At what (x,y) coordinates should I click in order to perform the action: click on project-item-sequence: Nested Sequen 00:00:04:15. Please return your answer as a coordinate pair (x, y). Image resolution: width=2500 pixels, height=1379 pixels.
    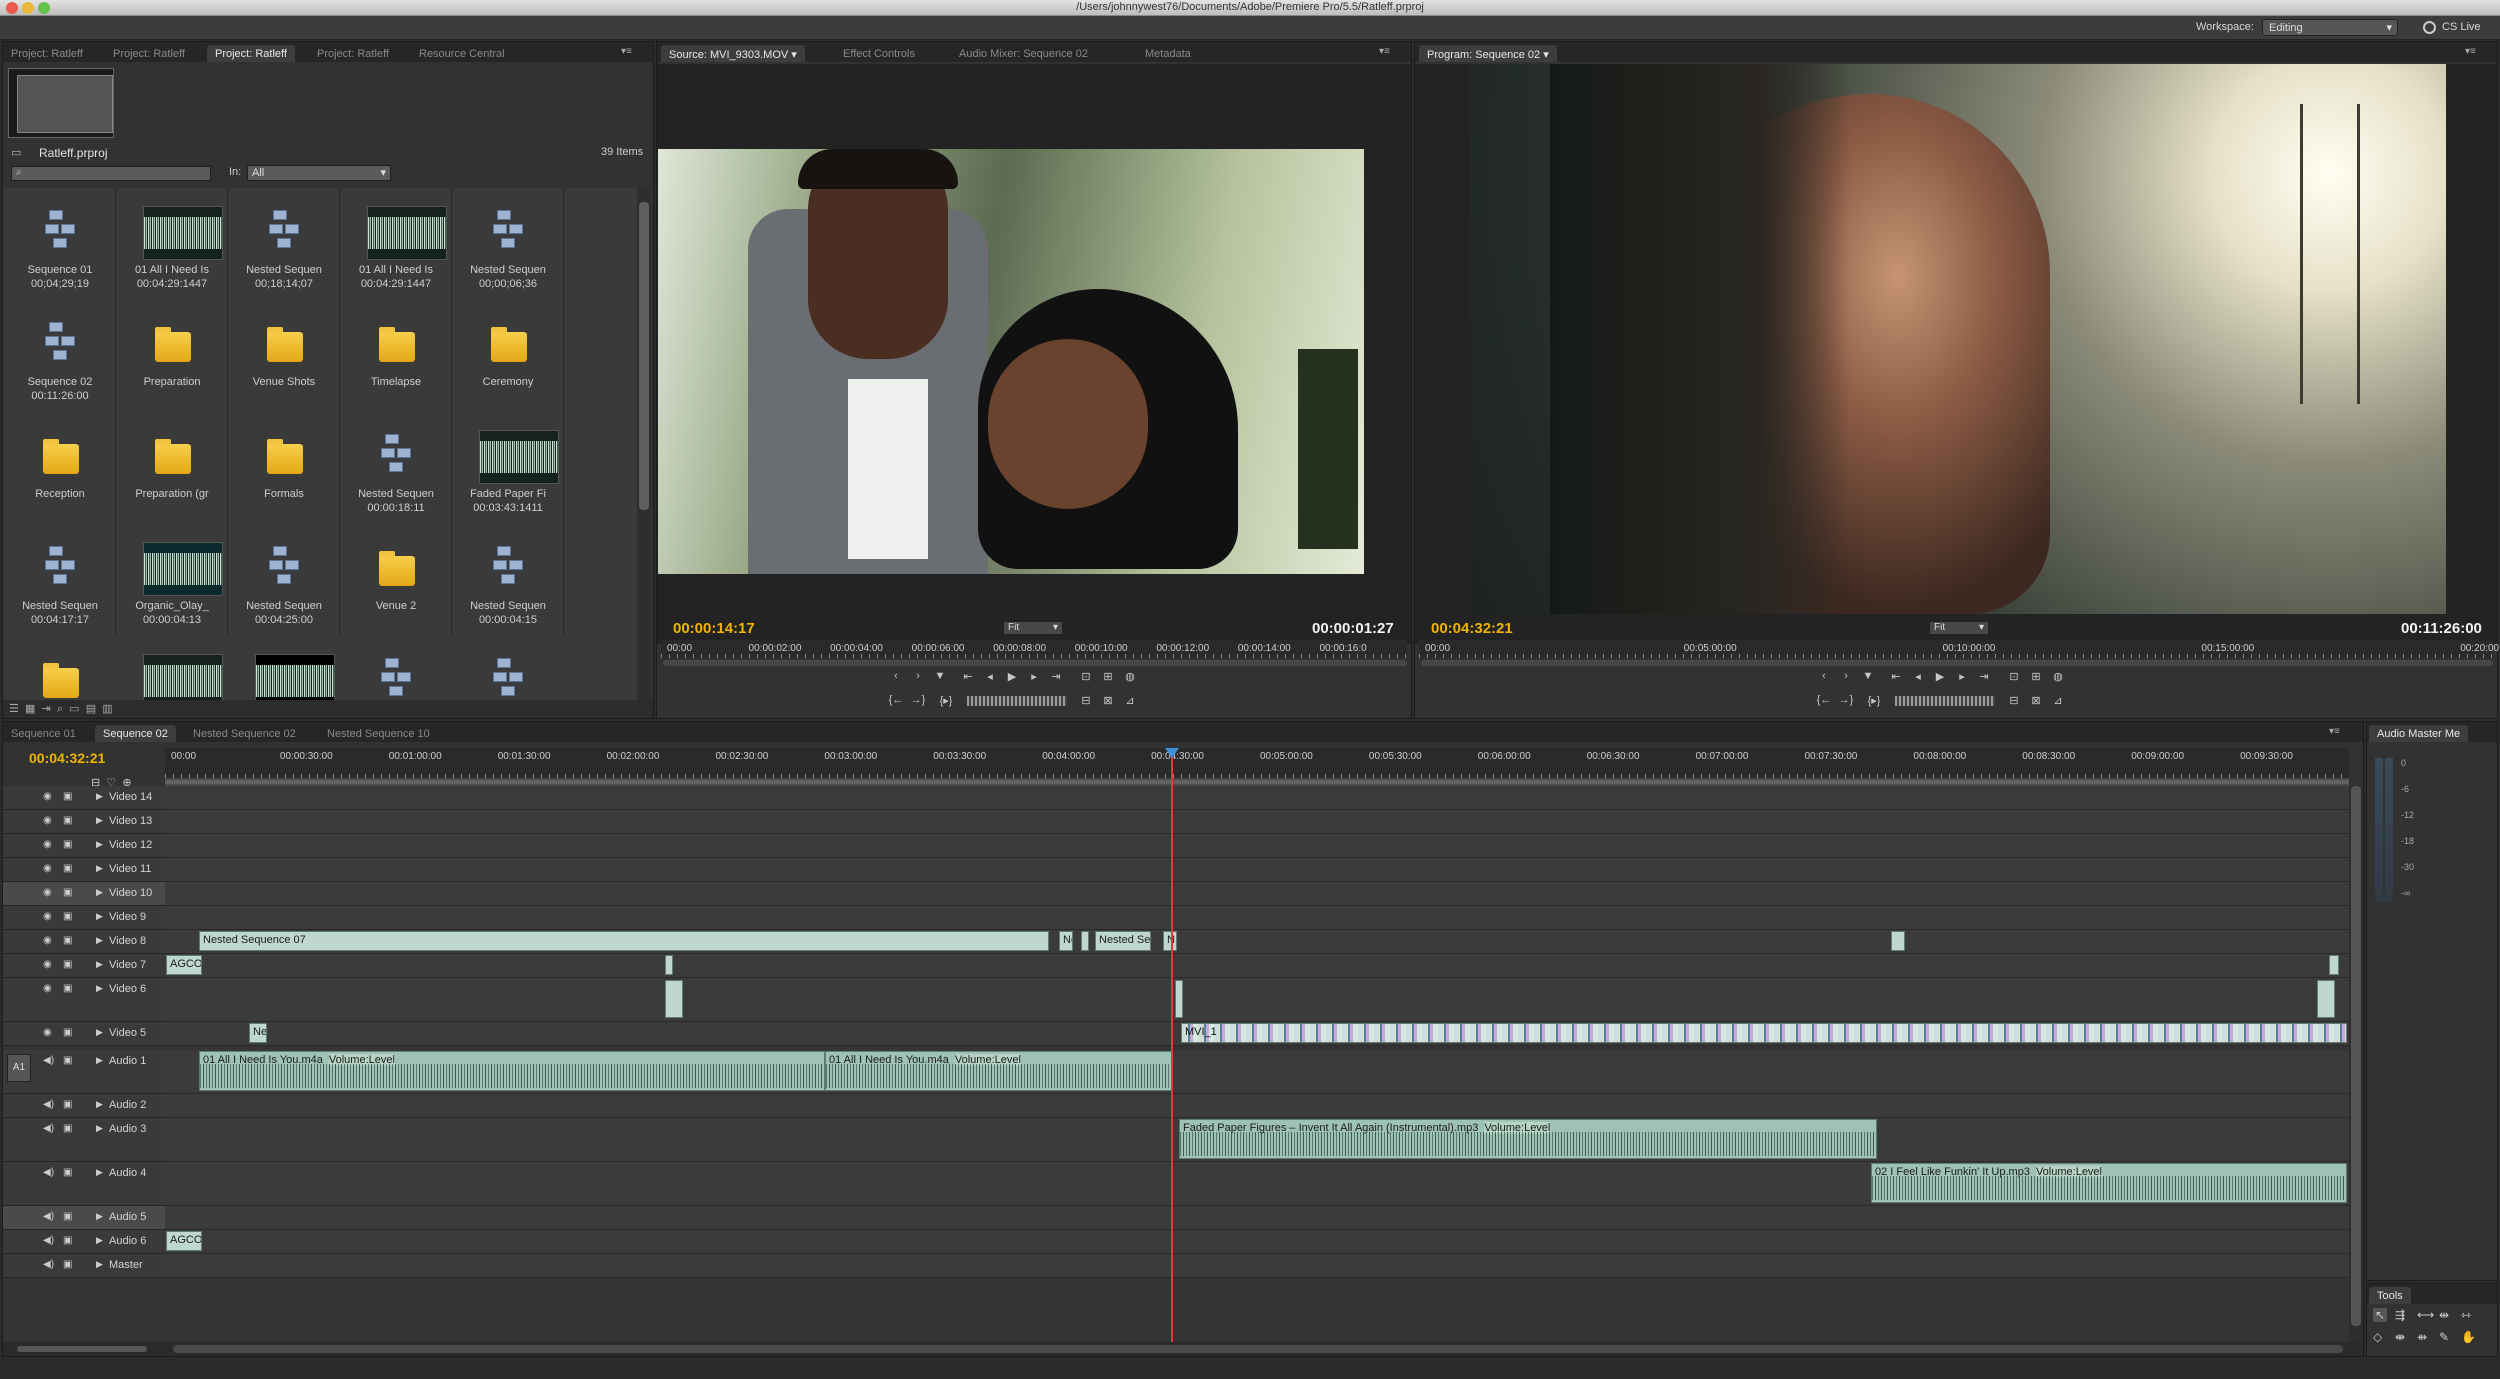
    Looking at the image, I should click on (508, 581).